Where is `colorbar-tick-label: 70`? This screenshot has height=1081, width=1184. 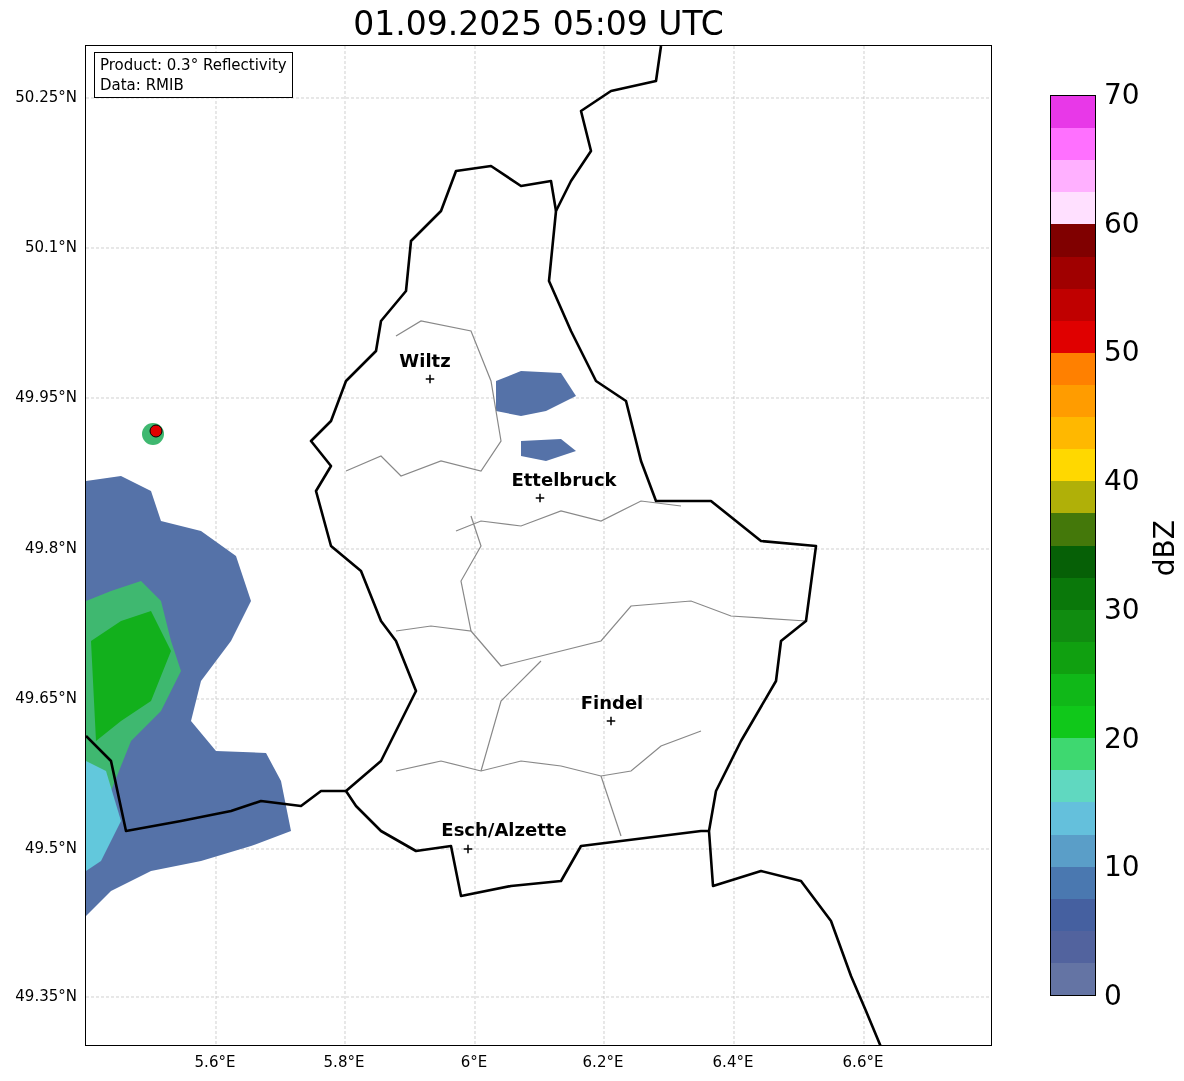 colorbar-tick-label: 70 is located at coordinates (1122, 95).